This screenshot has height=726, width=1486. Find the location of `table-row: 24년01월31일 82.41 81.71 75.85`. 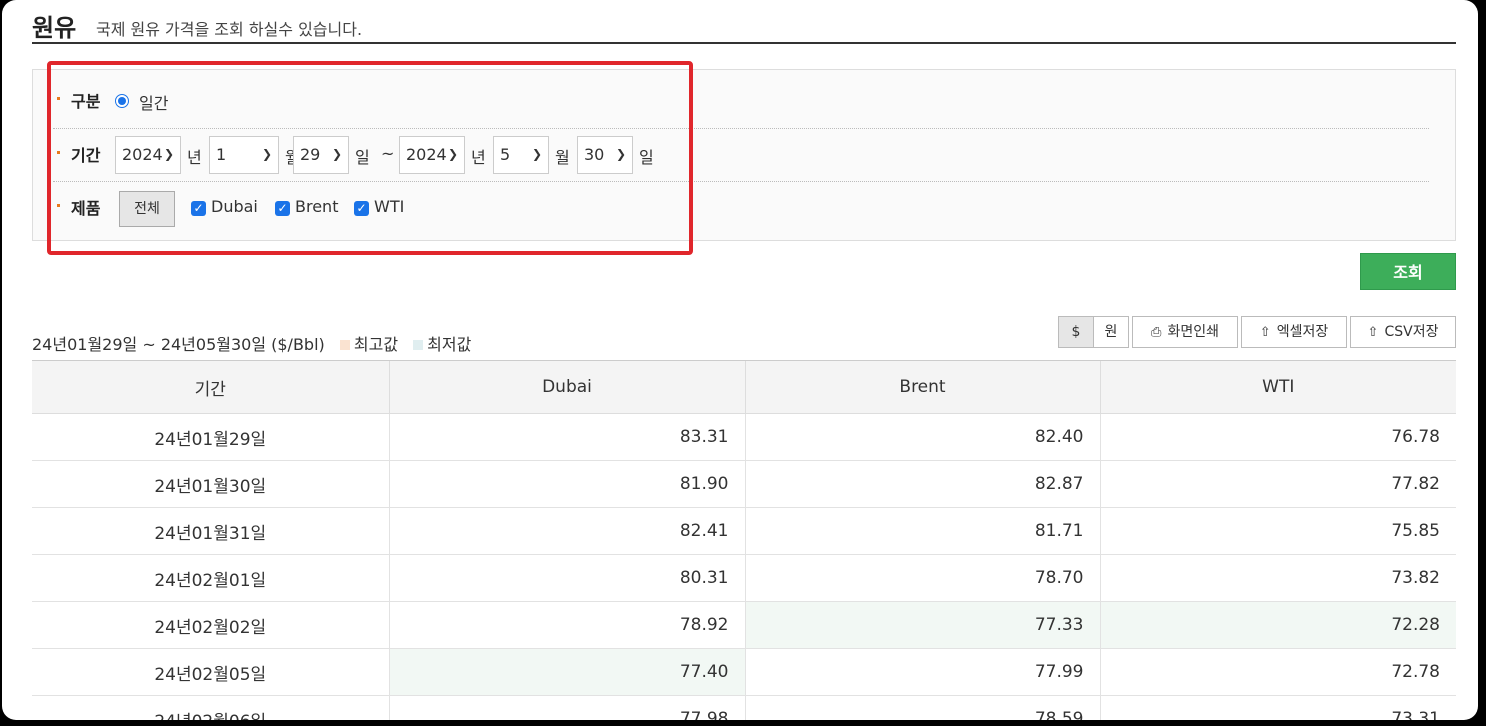

table-row: 24년01월31일 82.41 81.71 75.85 is located at coordinates (744, 531).